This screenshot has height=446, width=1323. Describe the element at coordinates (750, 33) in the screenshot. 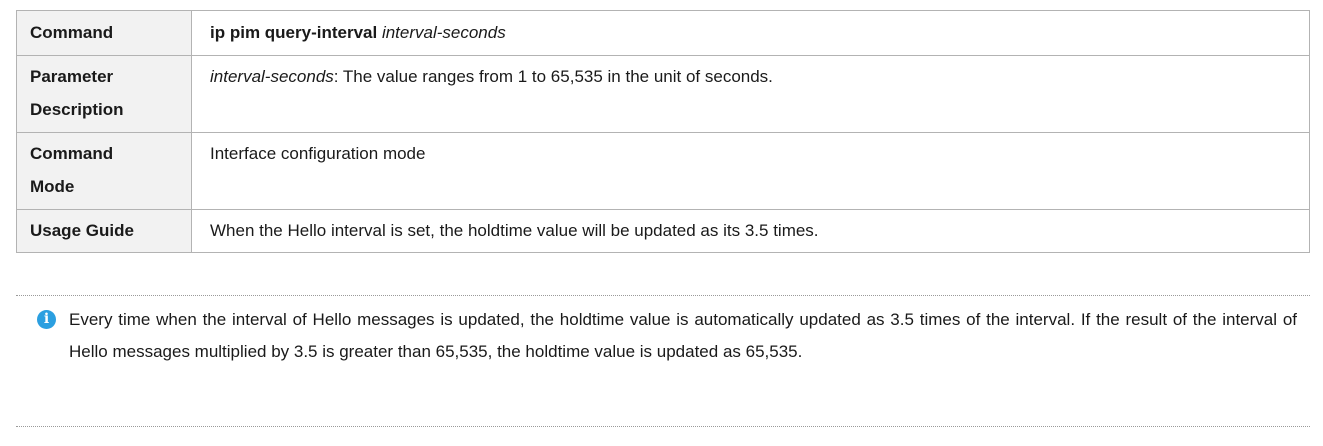

I see `row-value-command: ip pim query-interval interval-seconds` at that location.